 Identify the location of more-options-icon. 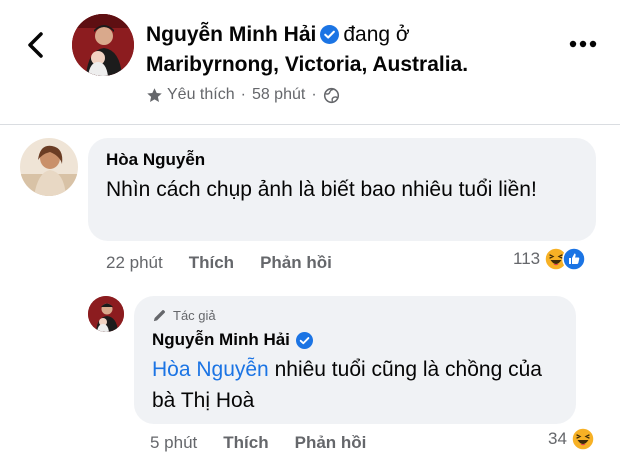
(583, 44).